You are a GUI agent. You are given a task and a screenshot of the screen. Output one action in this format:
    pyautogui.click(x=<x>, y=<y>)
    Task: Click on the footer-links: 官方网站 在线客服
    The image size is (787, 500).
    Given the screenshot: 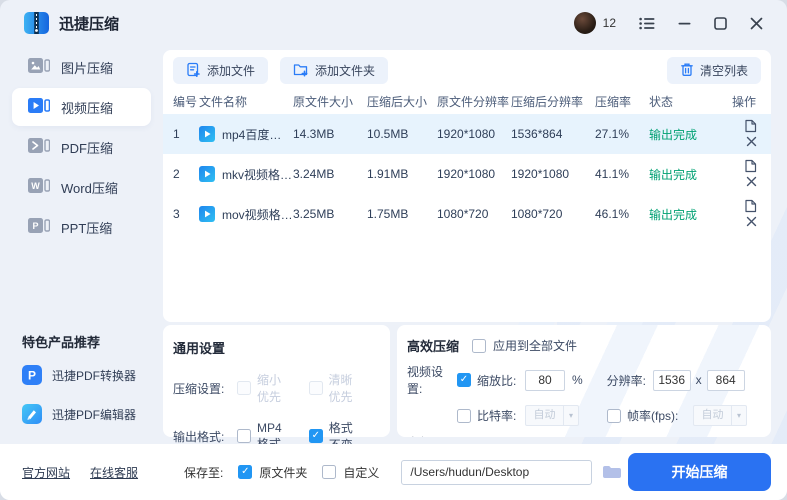 What is the action you would take?
    pyautogui.click(x=80, y=472)
    